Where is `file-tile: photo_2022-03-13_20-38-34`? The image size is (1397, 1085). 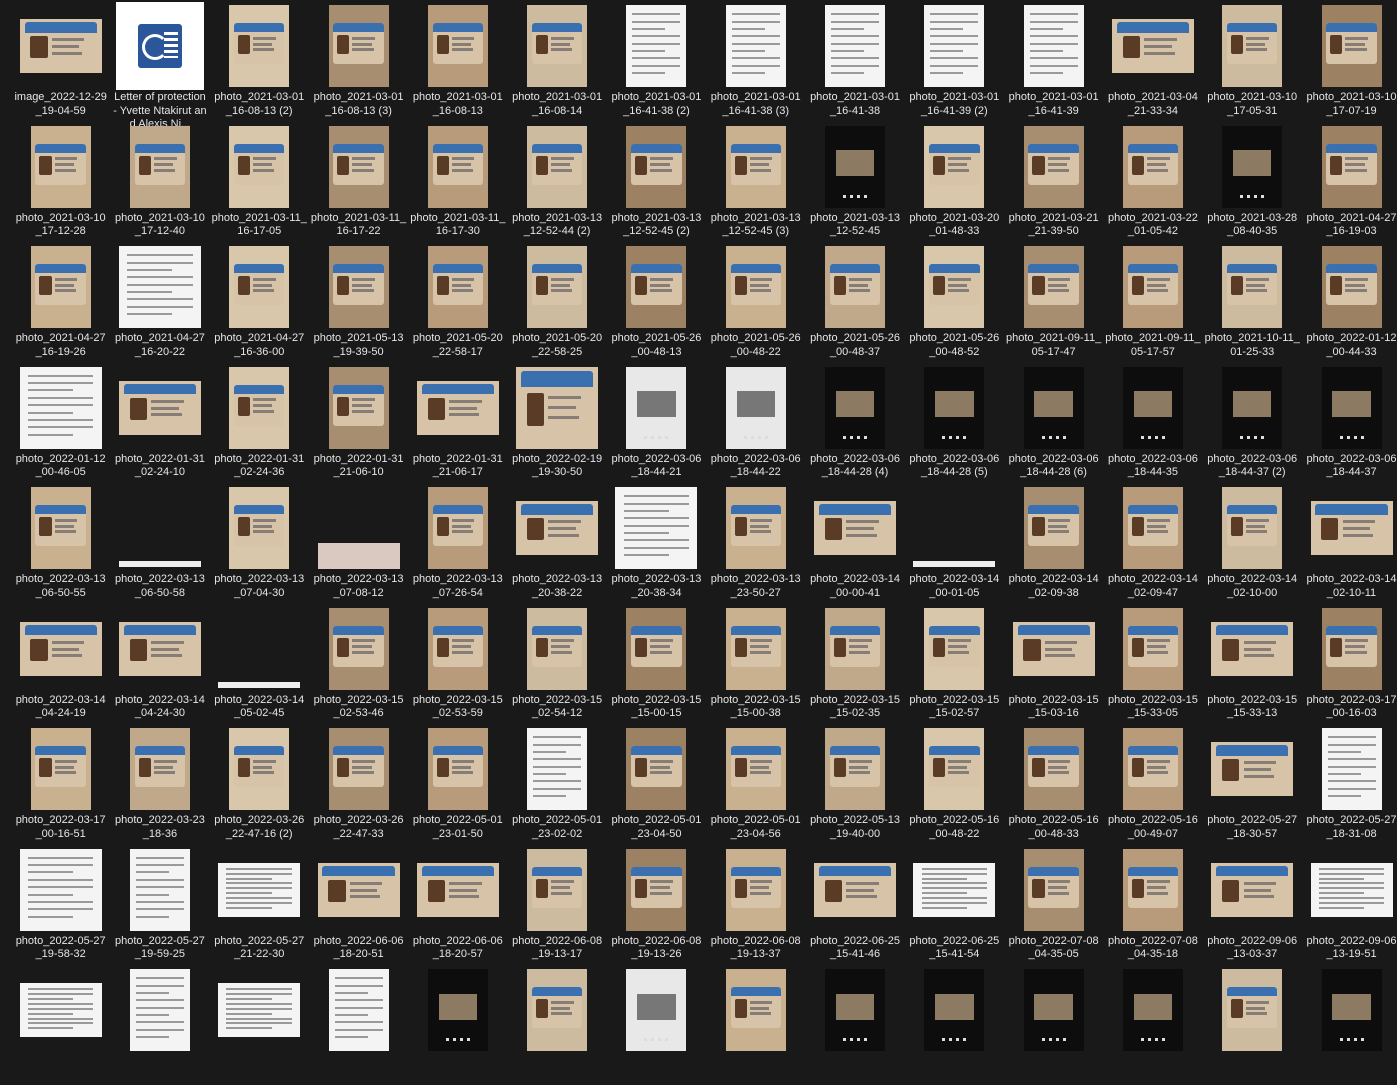 file-tile: photo_2022-03-13_20-38-34 is located at coordinates (656, 542).